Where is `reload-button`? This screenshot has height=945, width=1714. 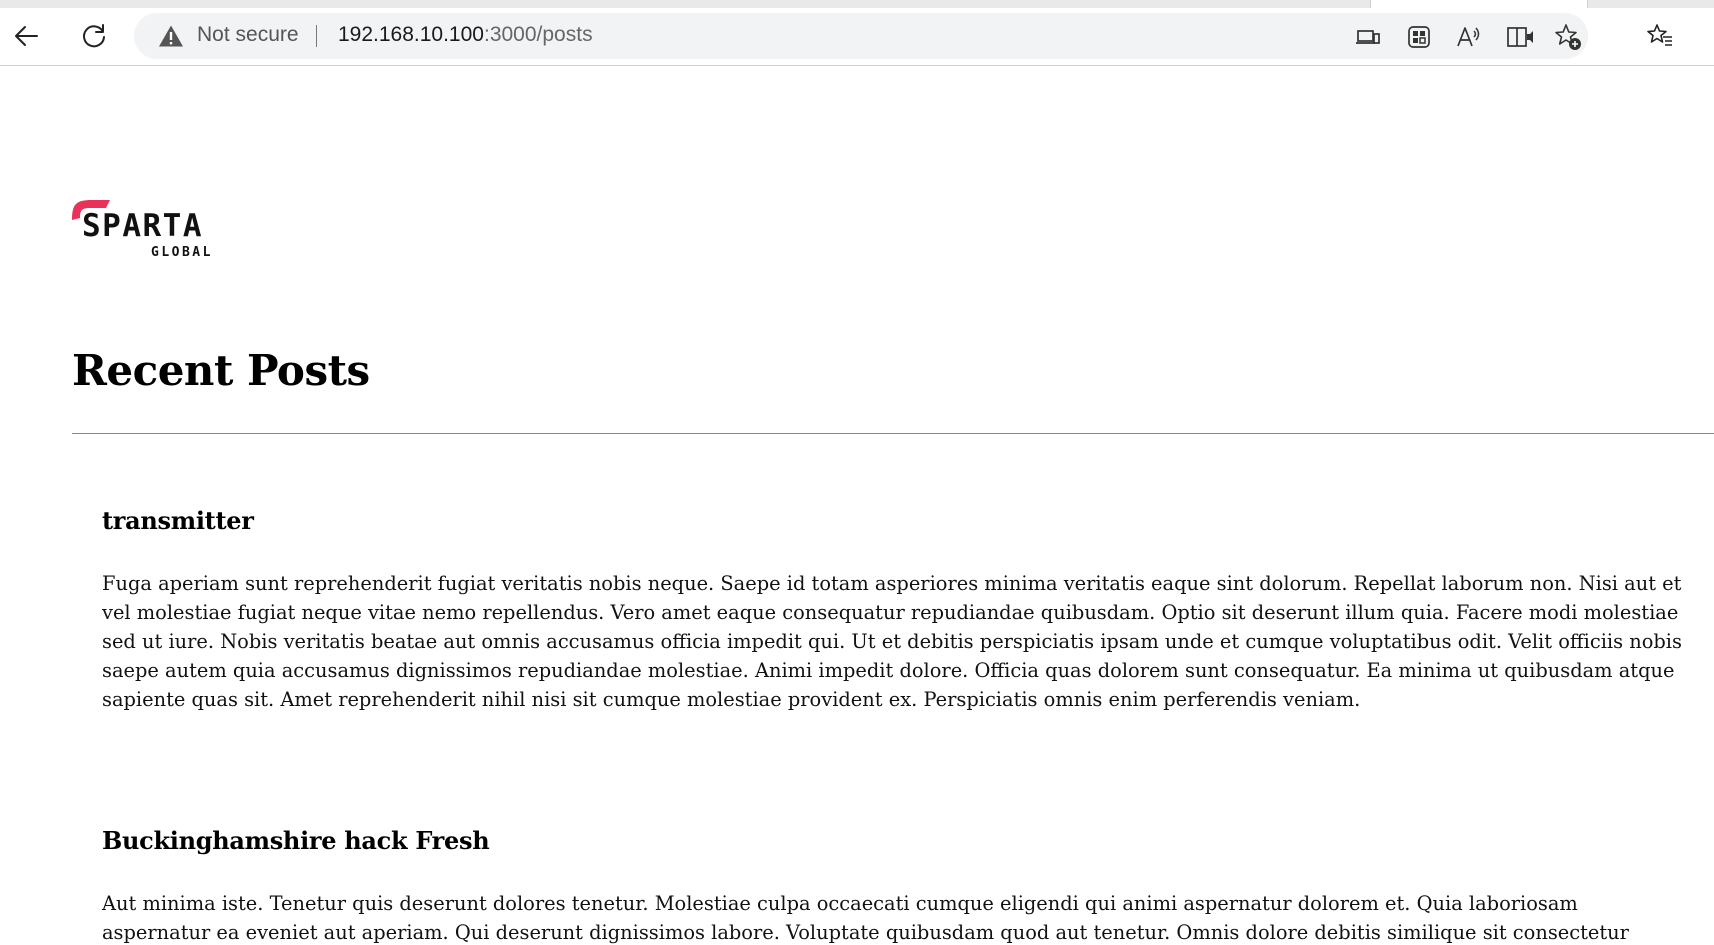 reload-button is located at coordinates (94, 36).